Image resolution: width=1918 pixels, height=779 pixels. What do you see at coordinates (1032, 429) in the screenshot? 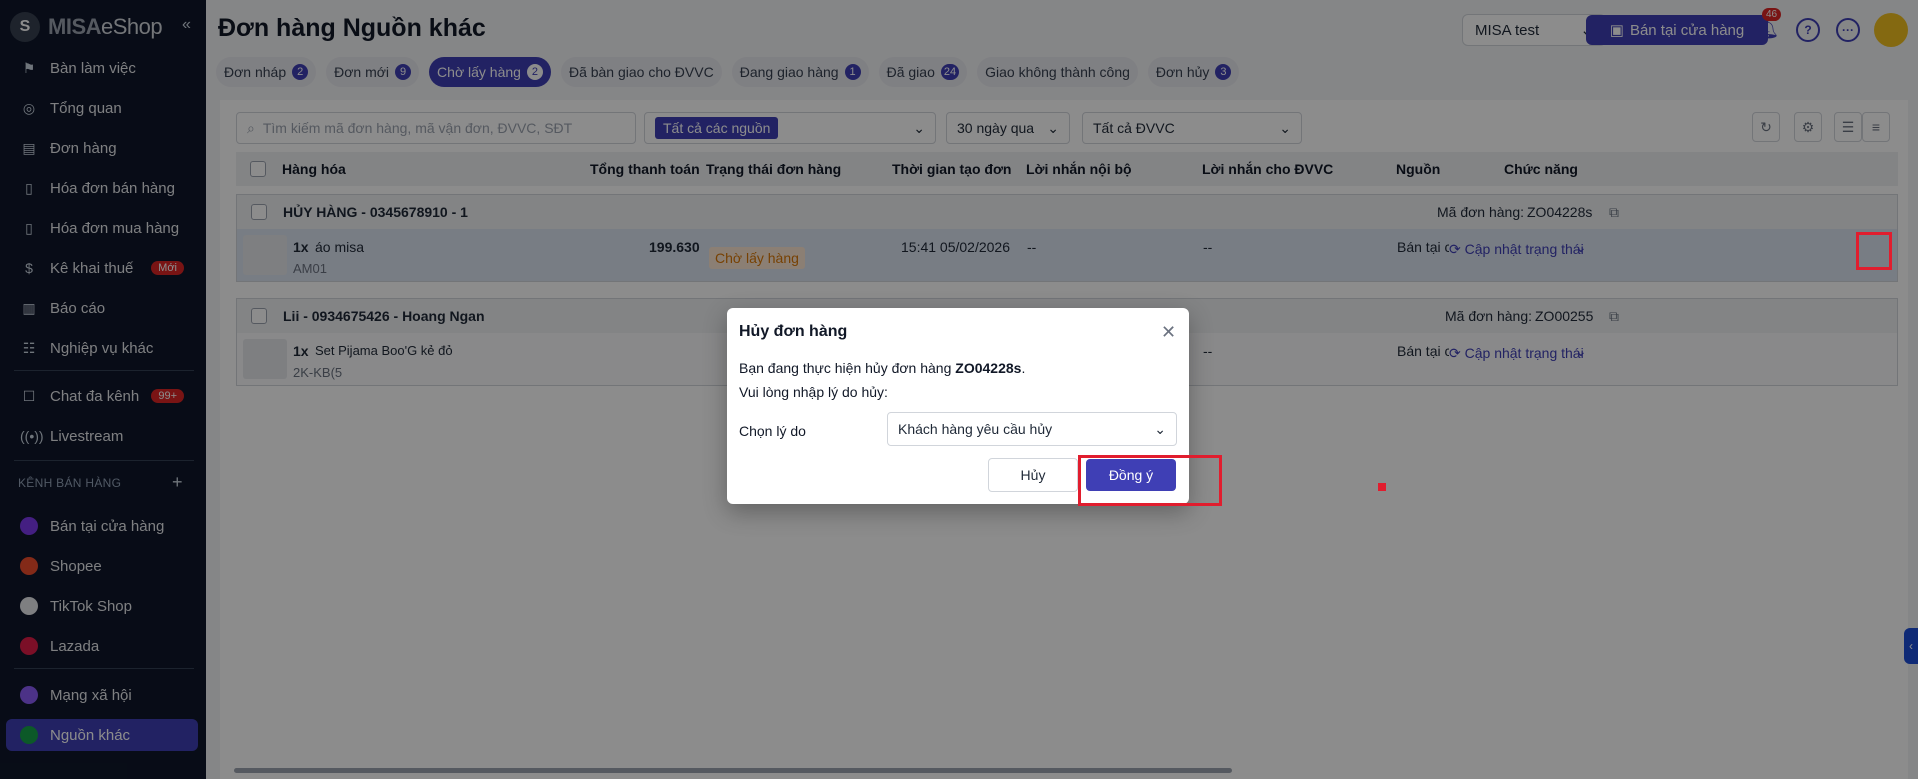
I see `reason-select: Khách hàng yêu cầu hủy ⌄` at bounding box center [1032, 429].